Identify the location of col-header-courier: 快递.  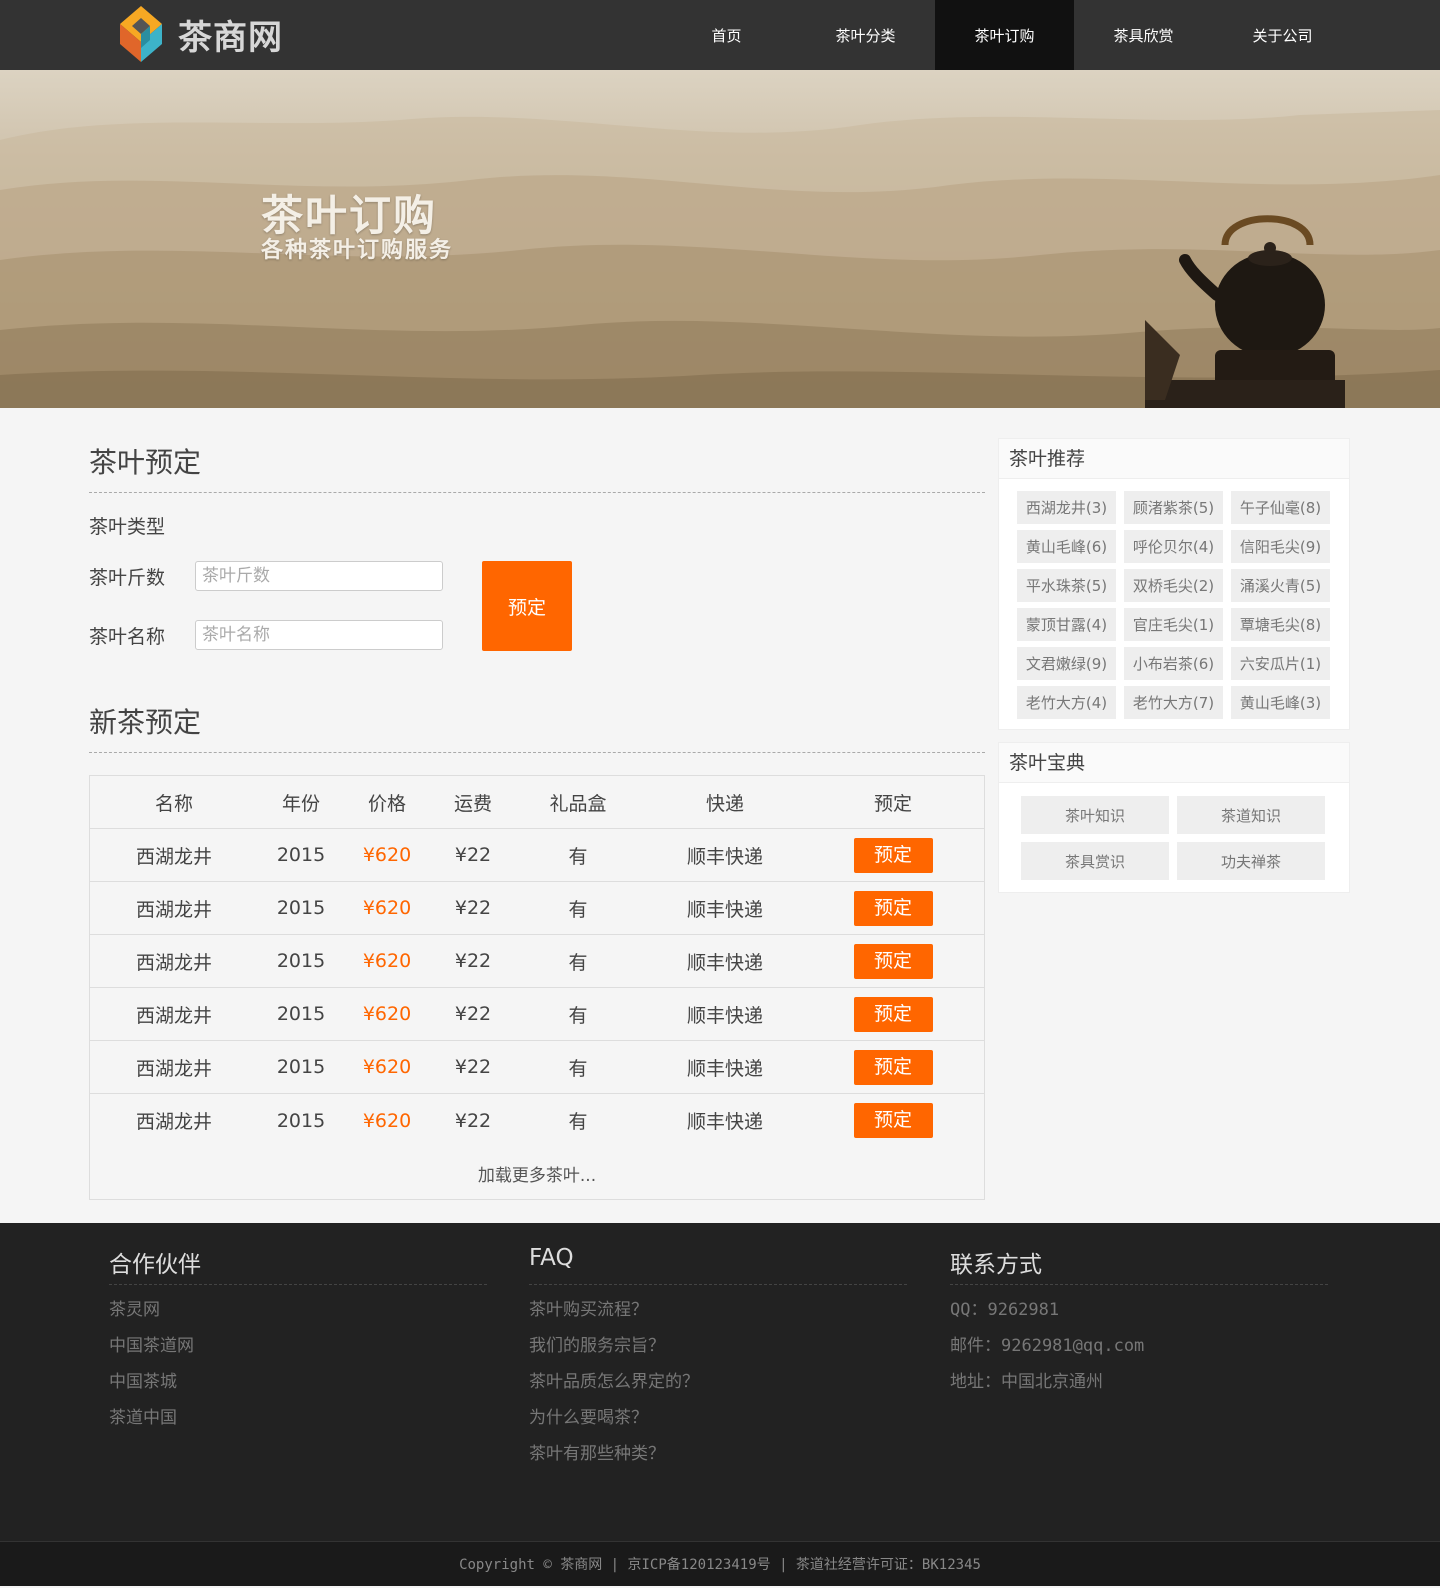
(724, 803).